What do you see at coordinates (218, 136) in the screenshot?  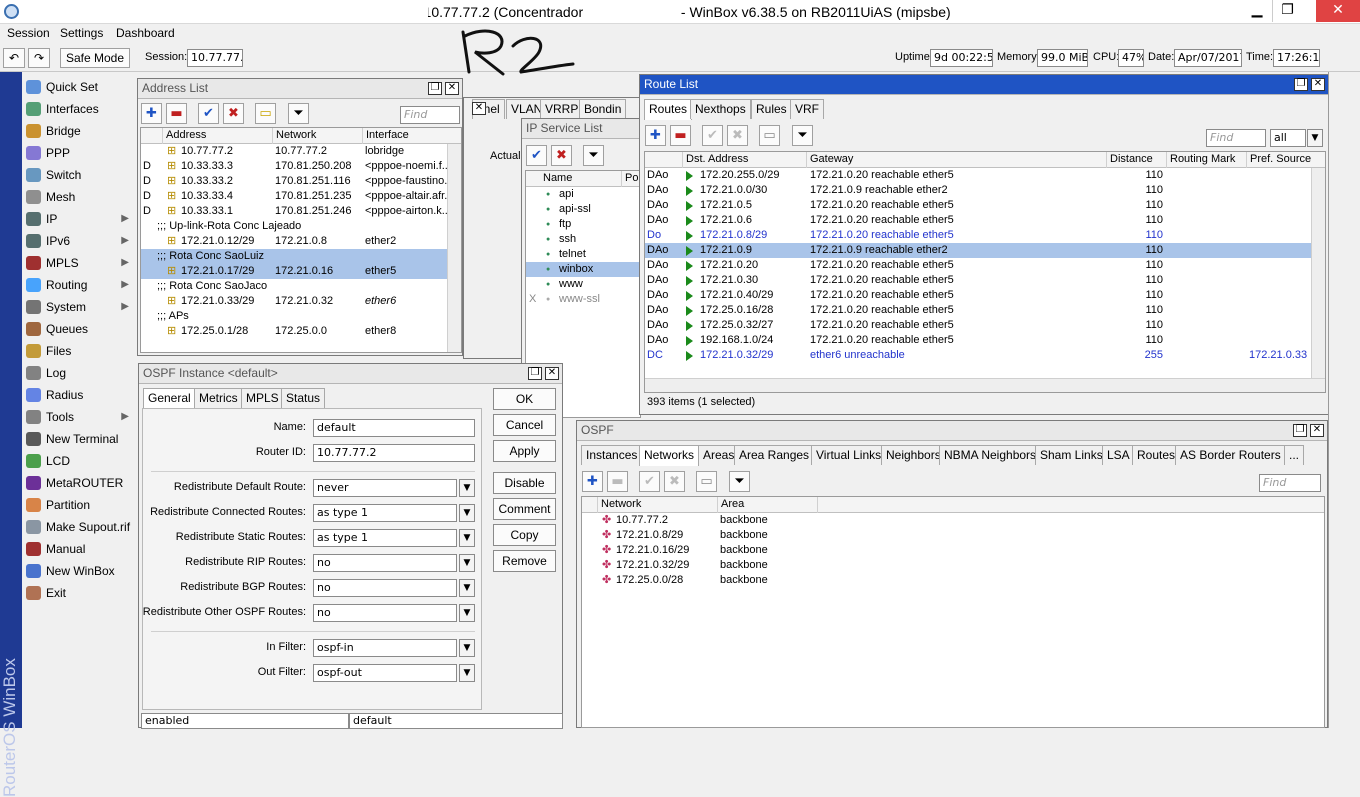 I see `column-header: Address` at bounding box center [218, 136].